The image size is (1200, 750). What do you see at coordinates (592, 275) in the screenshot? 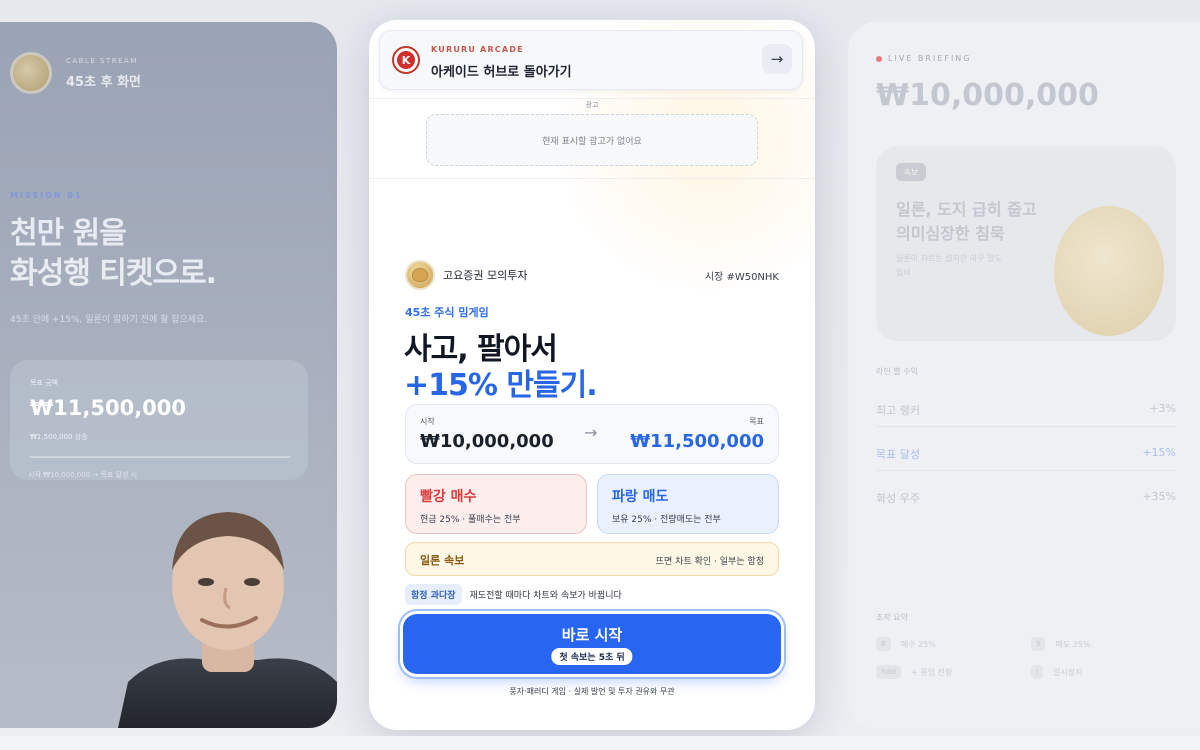
I see `game-header: 고요증권 모의투자 시장 #W50NHK` at bounding box center [592, 275].